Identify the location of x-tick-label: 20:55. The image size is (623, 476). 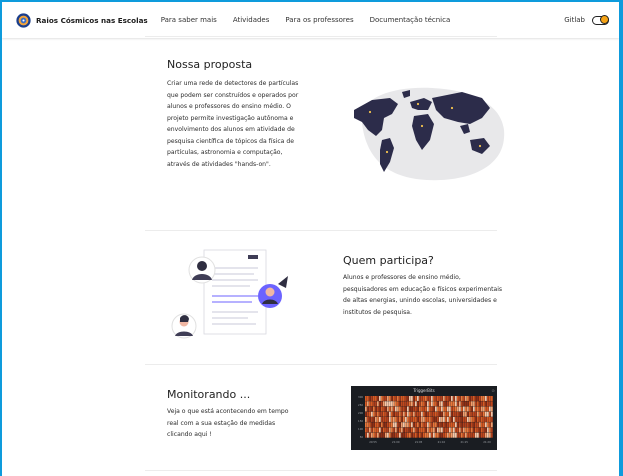
(373, 442).